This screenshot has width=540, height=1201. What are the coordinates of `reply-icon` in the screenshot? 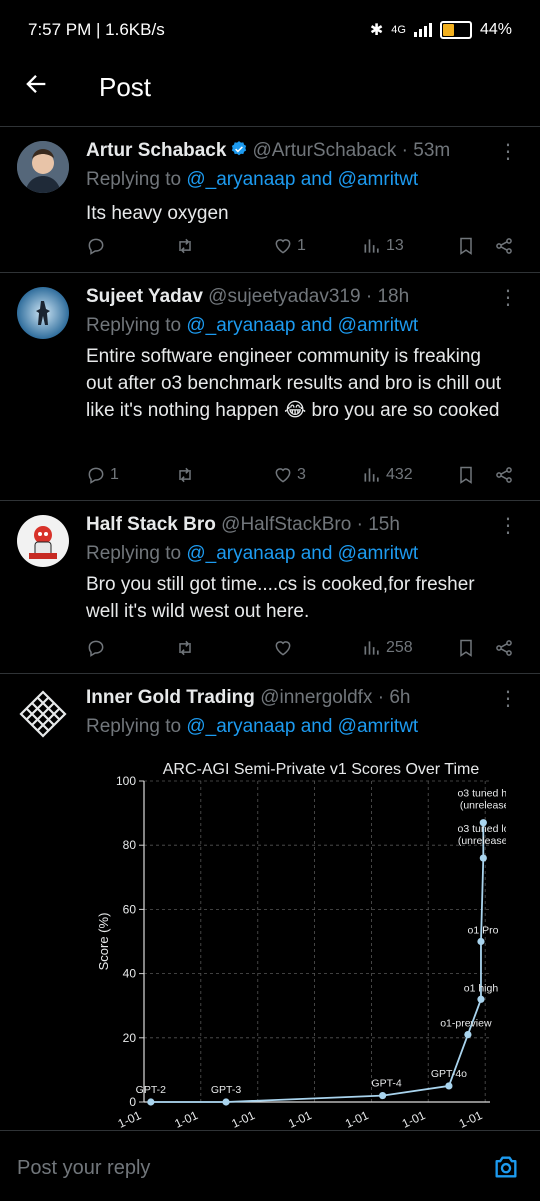 It's located at (96, 475).